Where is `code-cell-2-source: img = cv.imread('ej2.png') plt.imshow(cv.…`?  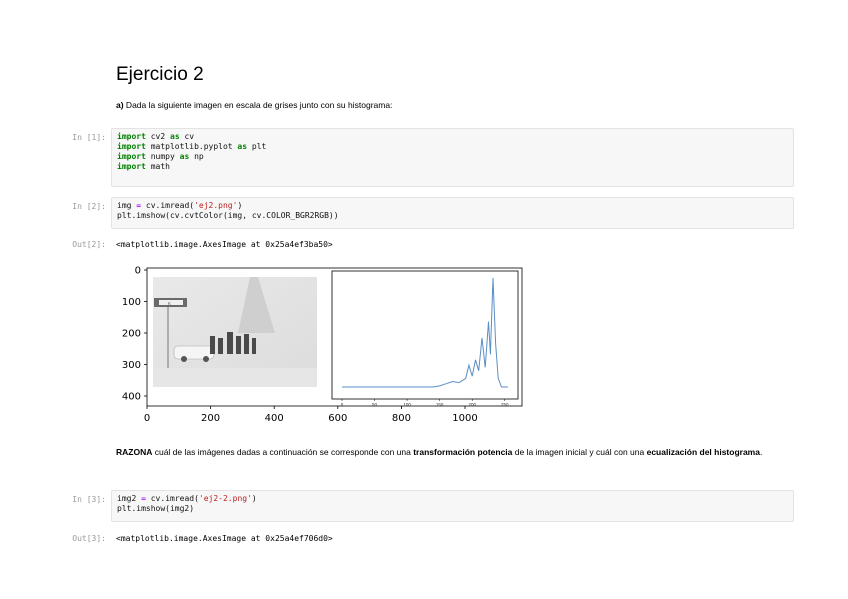 code-cell-2-source: img = cv.imread('ej2.png') plt.imshow(cv.… is located at coordinates (452, 211).